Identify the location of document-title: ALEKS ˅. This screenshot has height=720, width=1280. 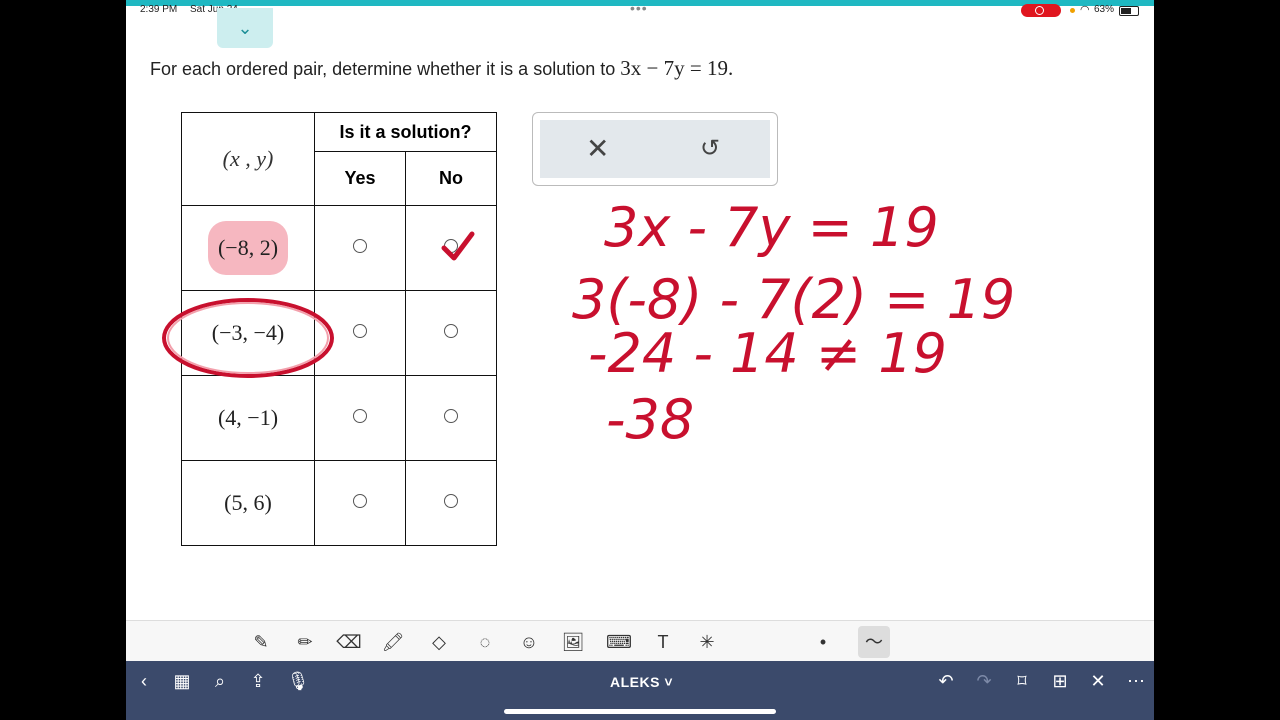
(641, 682).